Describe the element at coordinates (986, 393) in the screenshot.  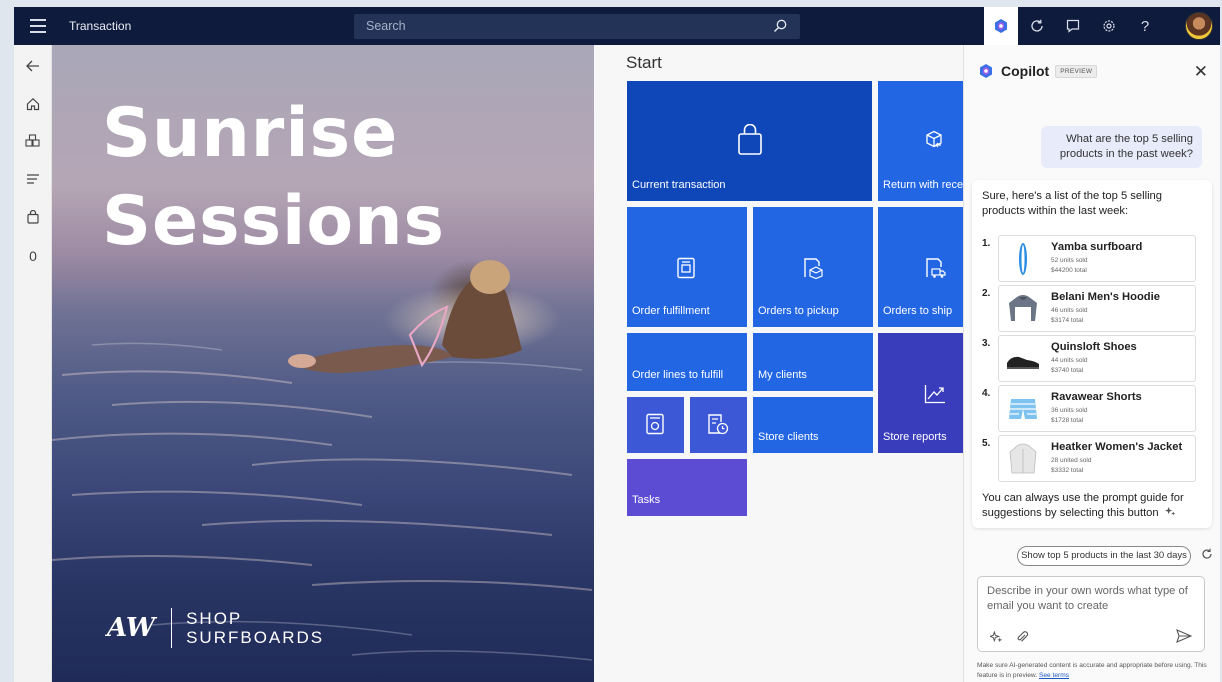
I see `product-rank: 4.` at that location.